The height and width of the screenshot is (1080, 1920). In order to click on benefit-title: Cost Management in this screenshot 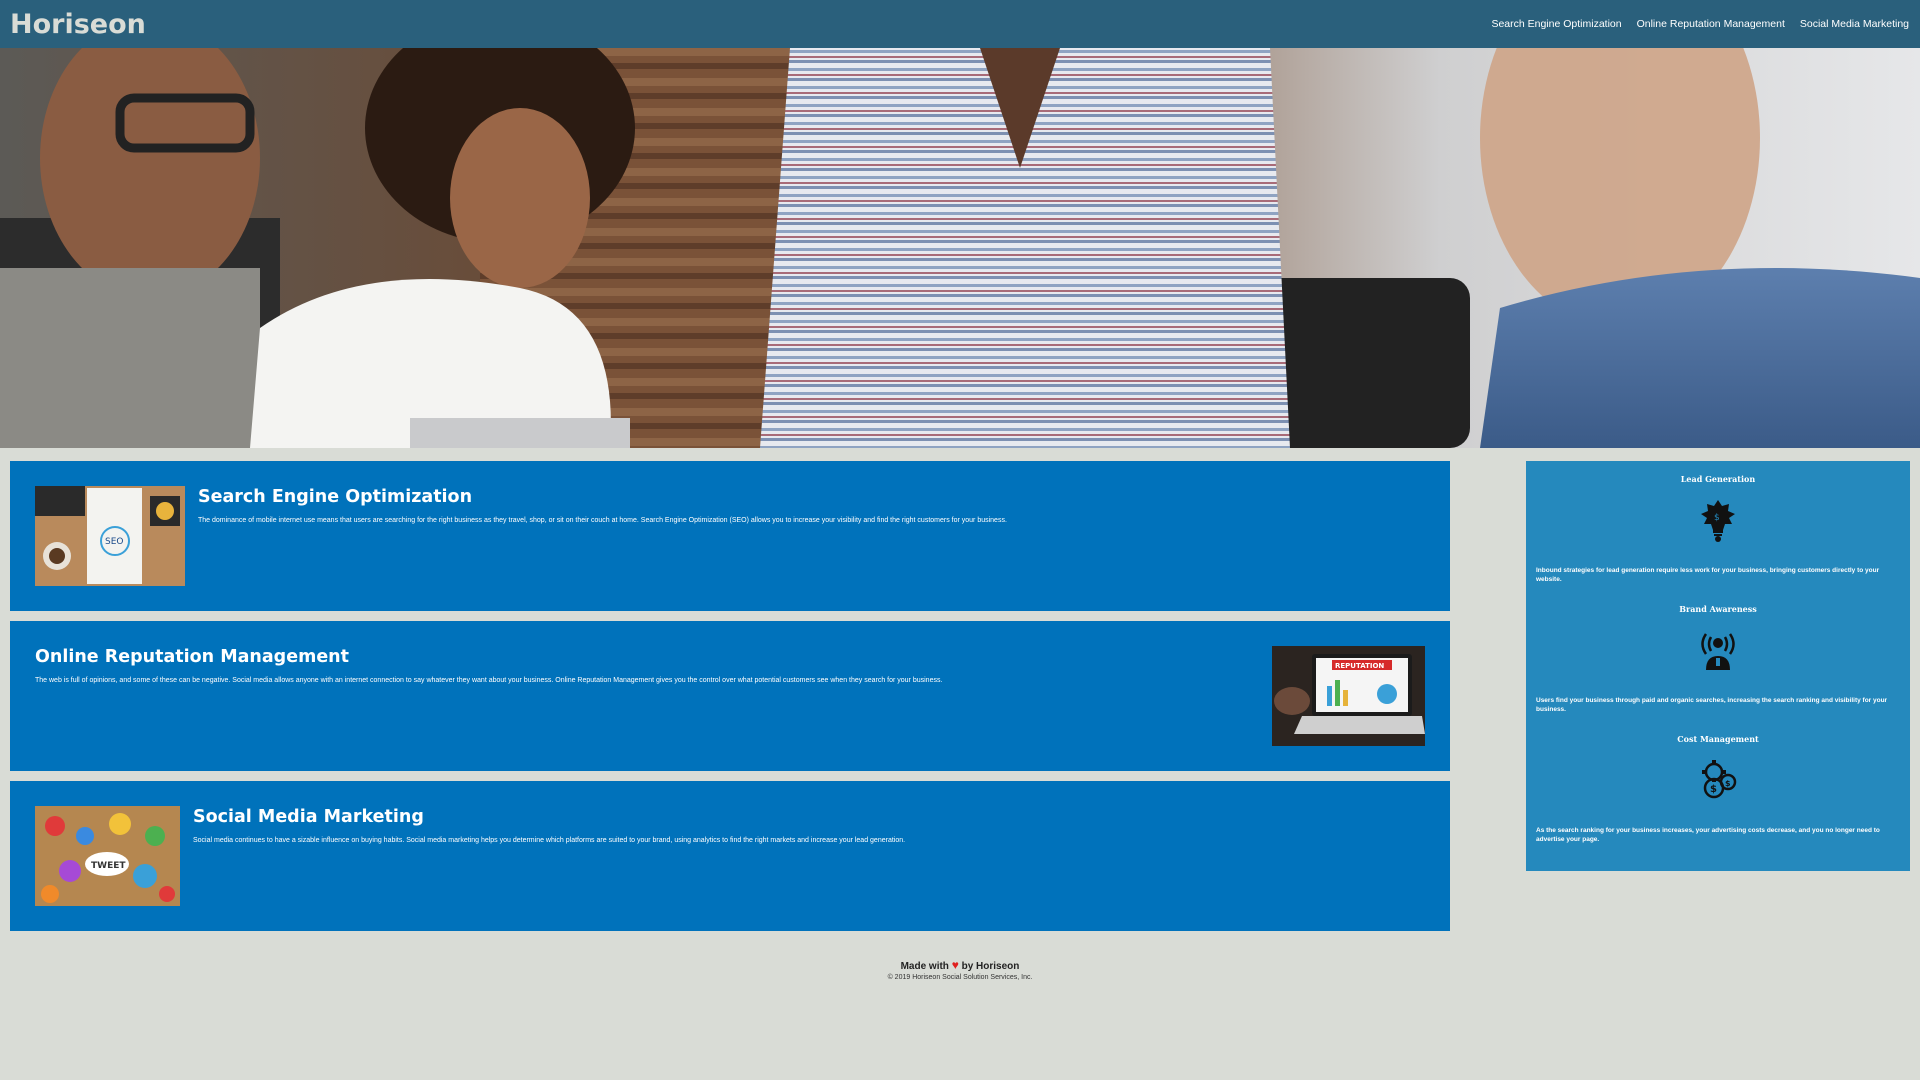, I will do `click(1718, 739)`.